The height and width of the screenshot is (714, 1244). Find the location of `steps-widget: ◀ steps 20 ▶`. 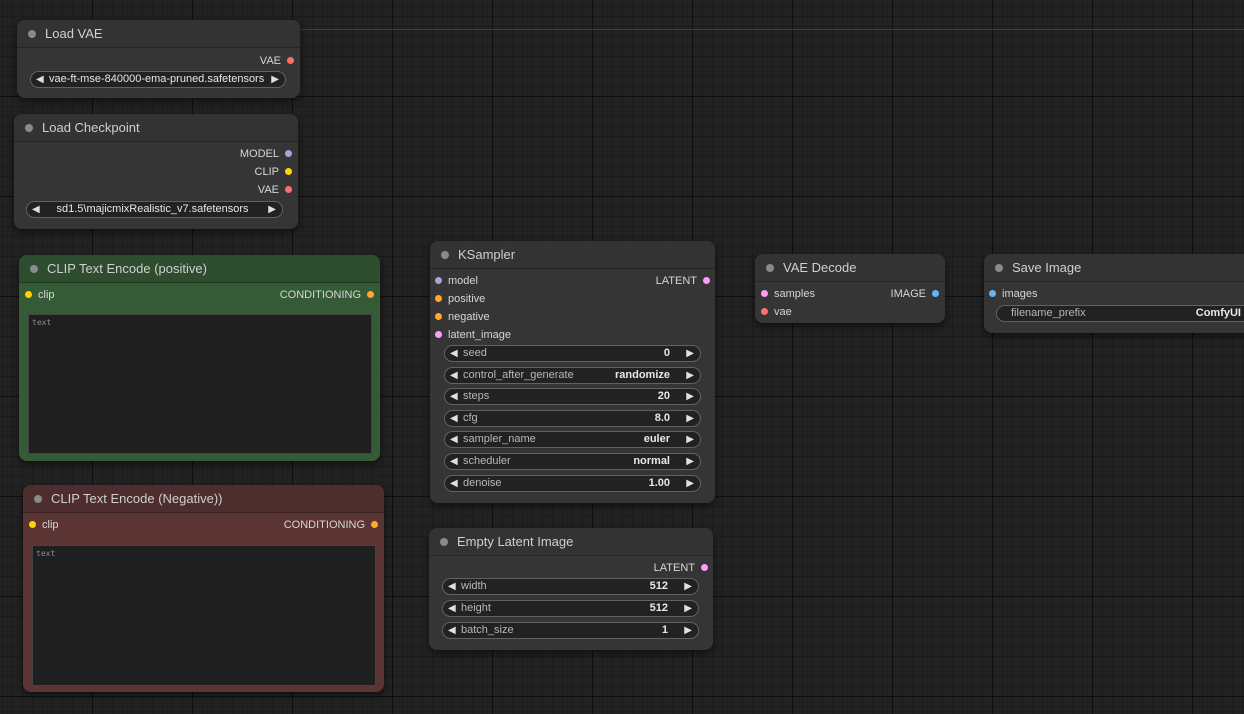

steps-widget: ◀ steps 20 ▶ is located at coordinates (572, 396).